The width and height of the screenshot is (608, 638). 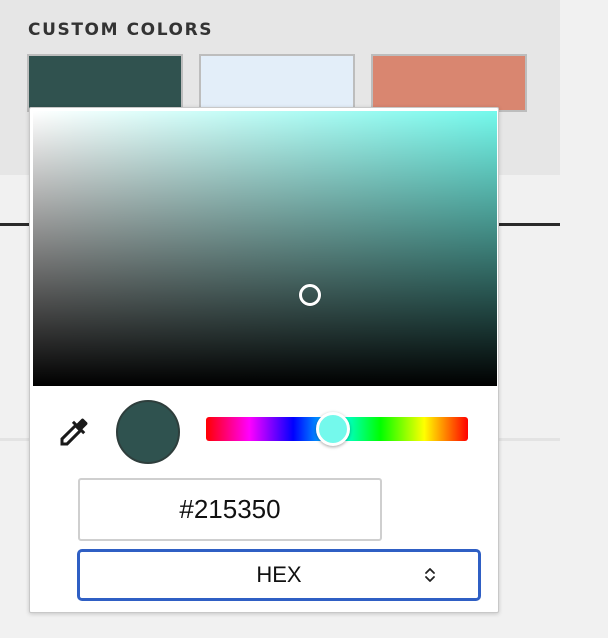 I want to click on hue-slider, so click(x=337, y=429).